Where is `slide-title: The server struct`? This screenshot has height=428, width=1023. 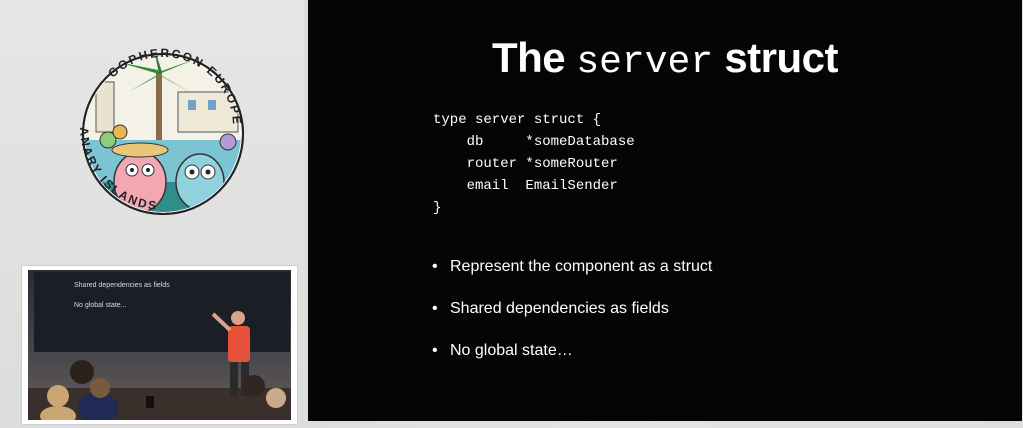 slide-title: The server struct is located at coordinates (665, 59).